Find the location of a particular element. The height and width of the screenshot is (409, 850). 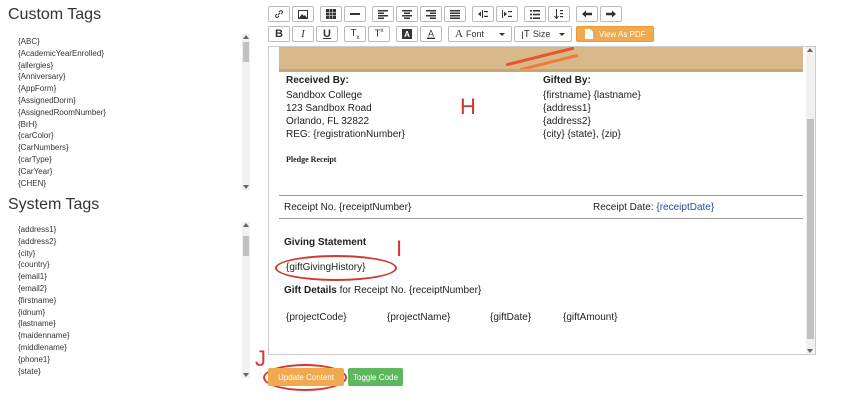

sort-icon is located at coordinates (559, 14).